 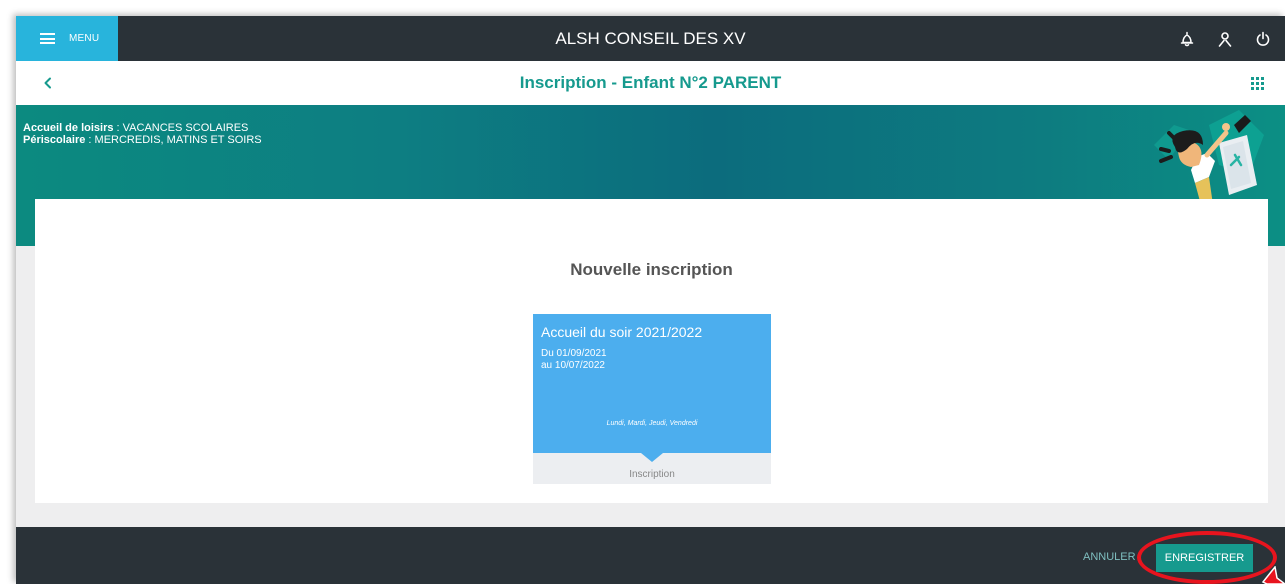 What do you see at coordinates (84, 38) in the screenshot?
I see `menu-label: MENU` at bounding box center [84, 38].